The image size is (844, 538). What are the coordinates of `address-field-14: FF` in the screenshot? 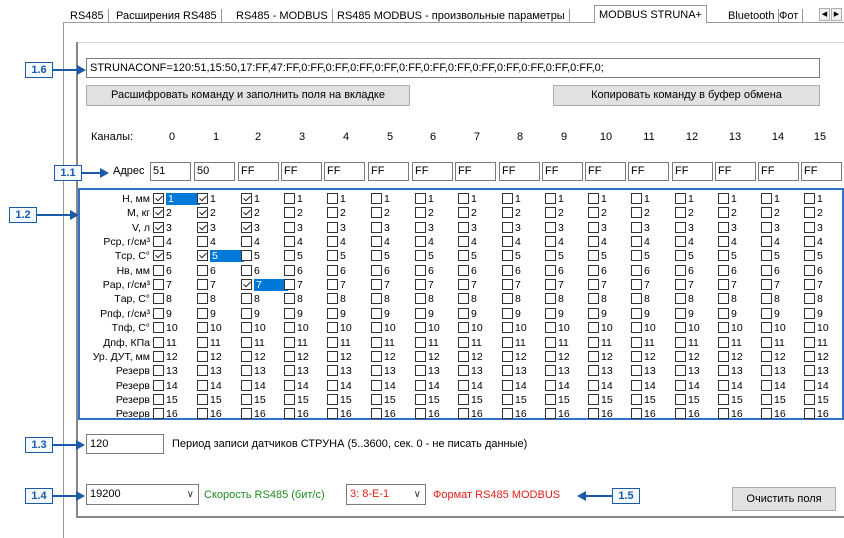 It's located at (778, 171).